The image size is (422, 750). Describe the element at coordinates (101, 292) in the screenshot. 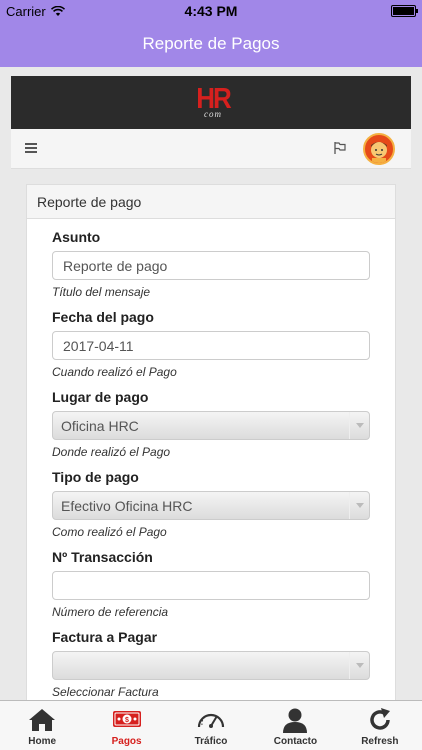

I see `asunto-help: Título del mensaje` at that location.